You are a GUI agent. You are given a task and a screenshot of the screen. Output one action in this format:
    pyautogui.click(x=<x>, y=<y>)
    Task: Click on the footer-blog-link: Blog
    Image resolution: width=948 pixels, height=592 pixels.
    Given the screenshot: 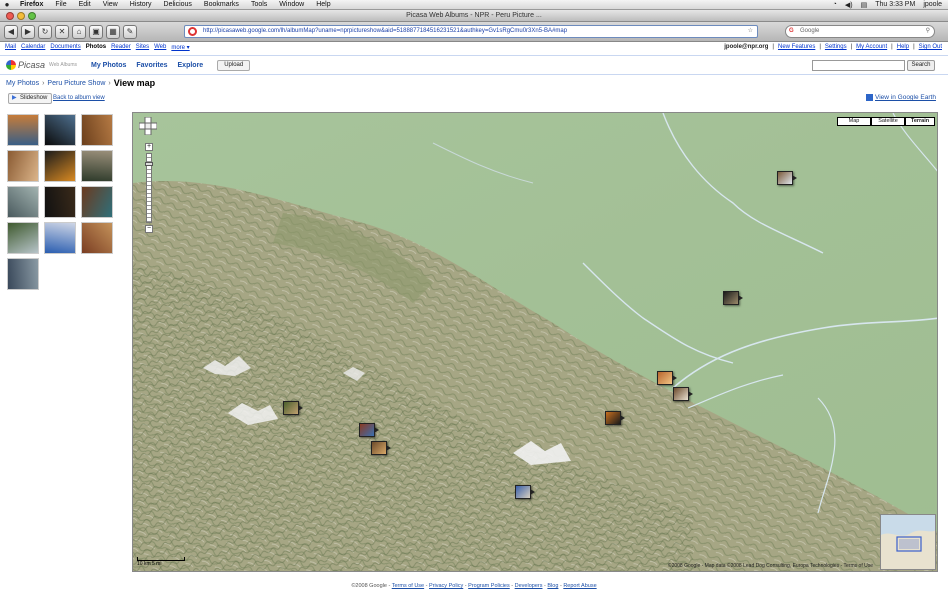 What is the action you would take?
    pyautogui.click(x=552, y=586)
    